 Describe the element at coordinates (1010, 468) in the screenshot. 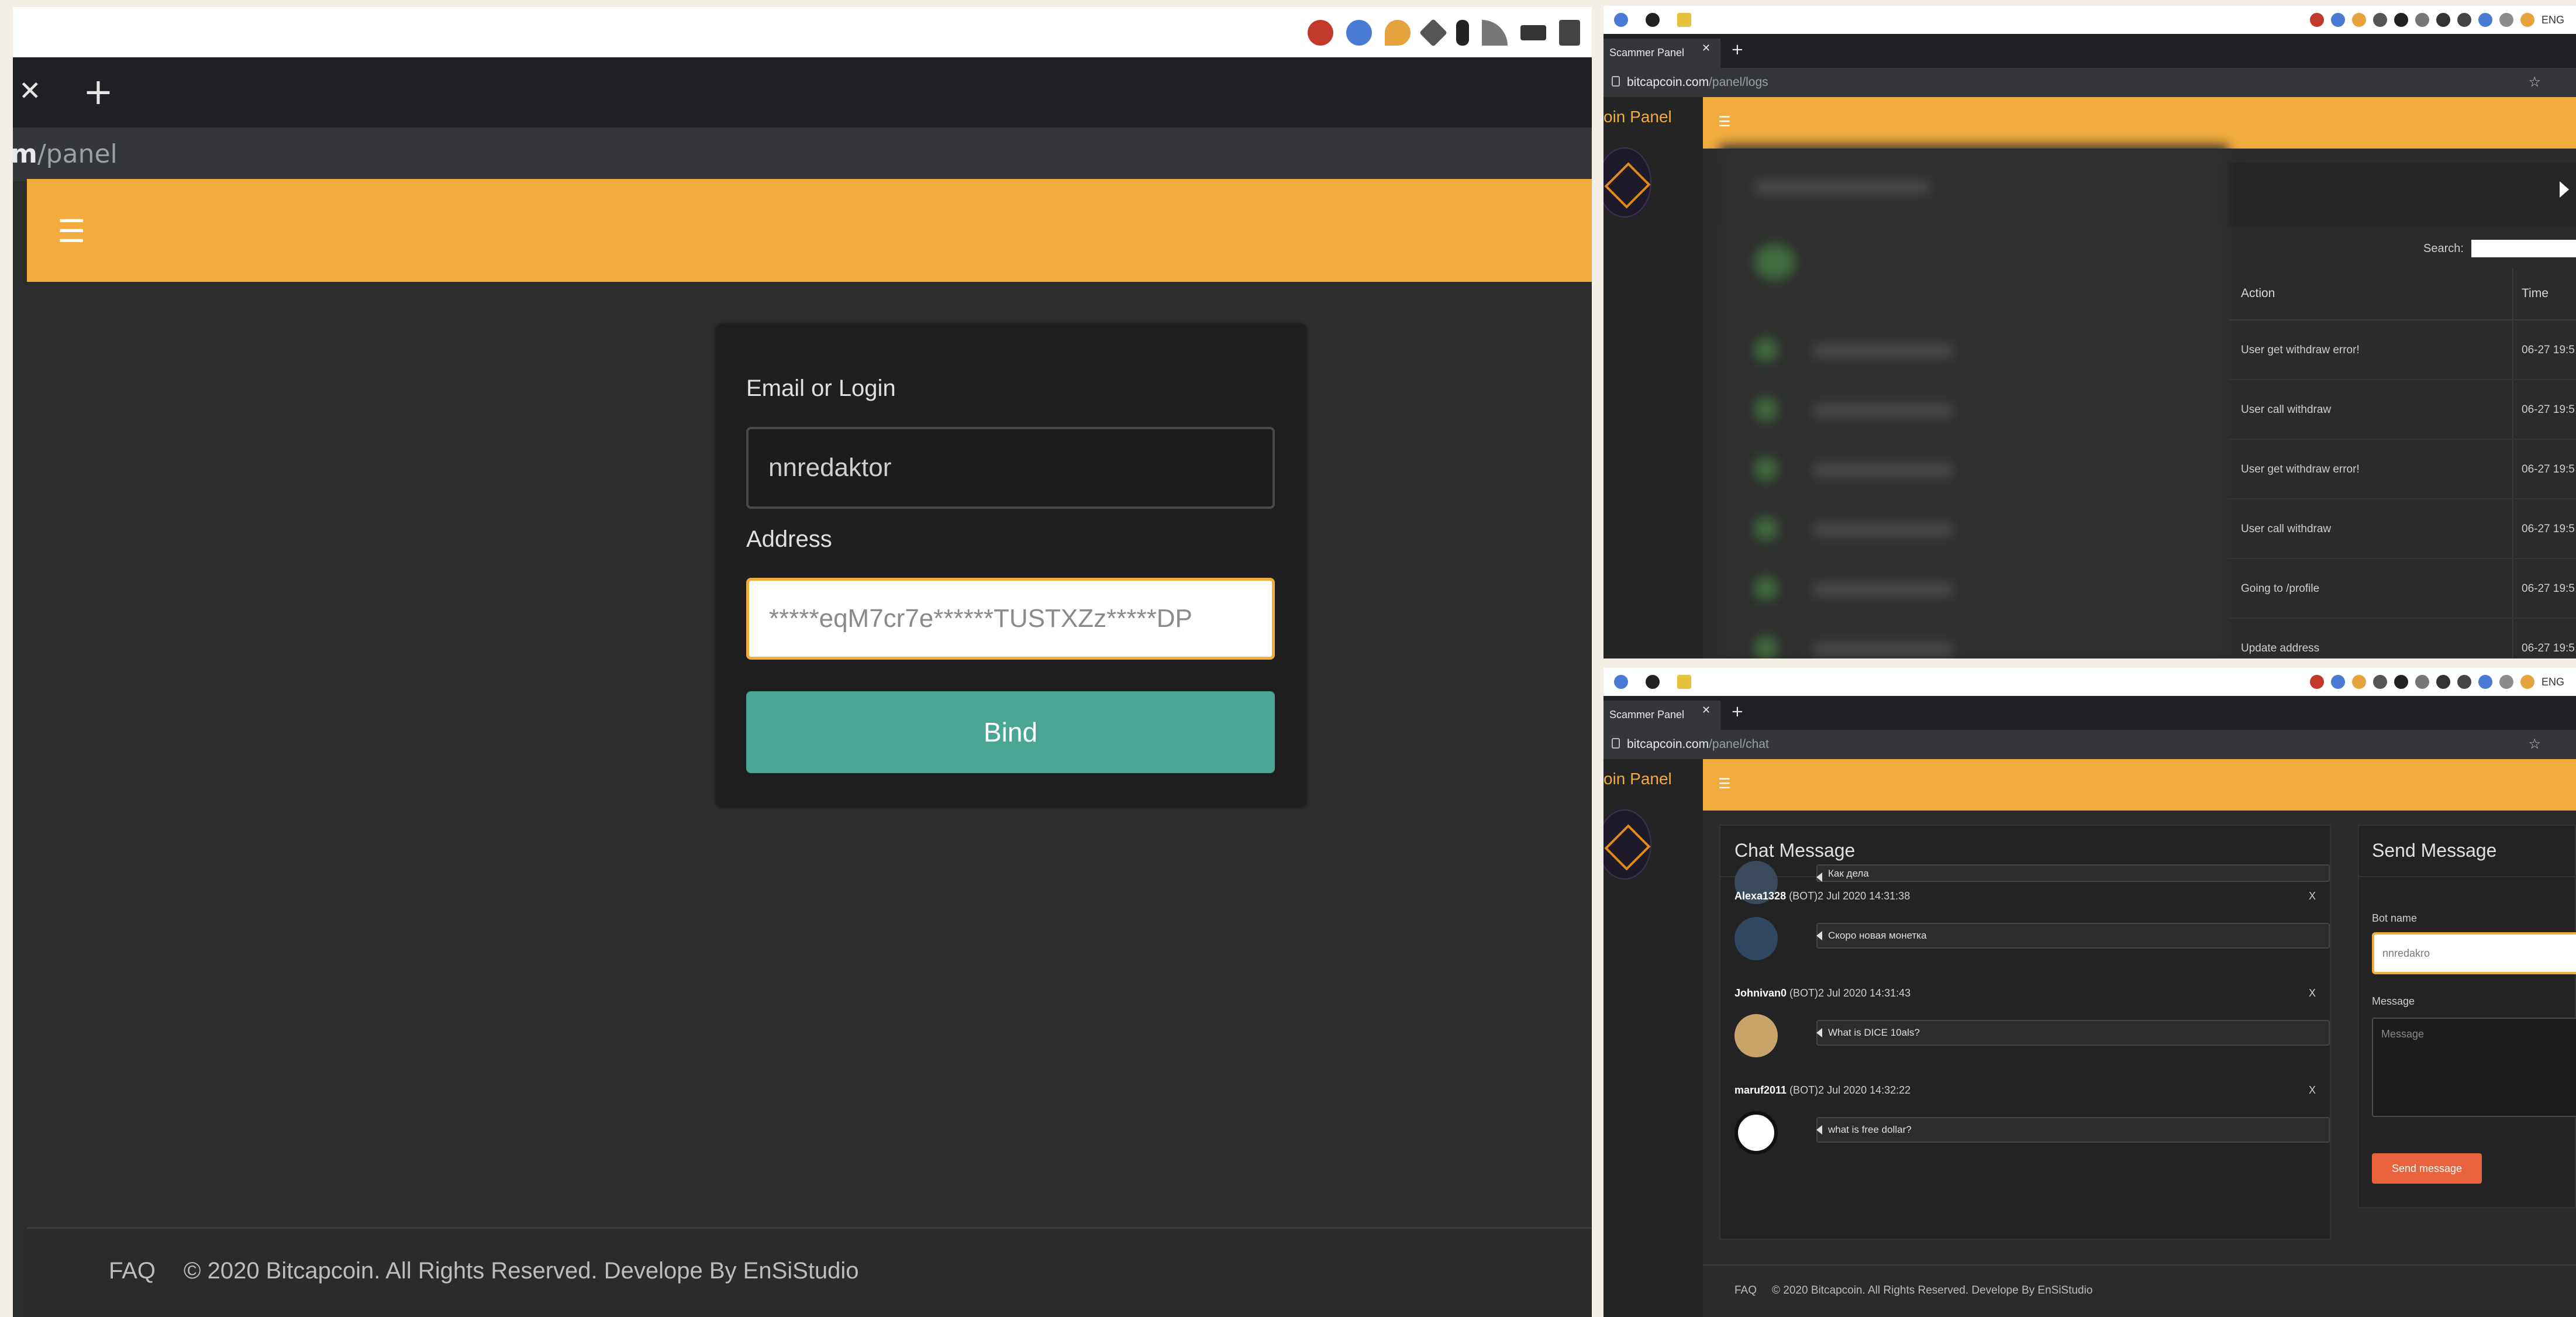

I see `login-input: nnredaktor` at that location.